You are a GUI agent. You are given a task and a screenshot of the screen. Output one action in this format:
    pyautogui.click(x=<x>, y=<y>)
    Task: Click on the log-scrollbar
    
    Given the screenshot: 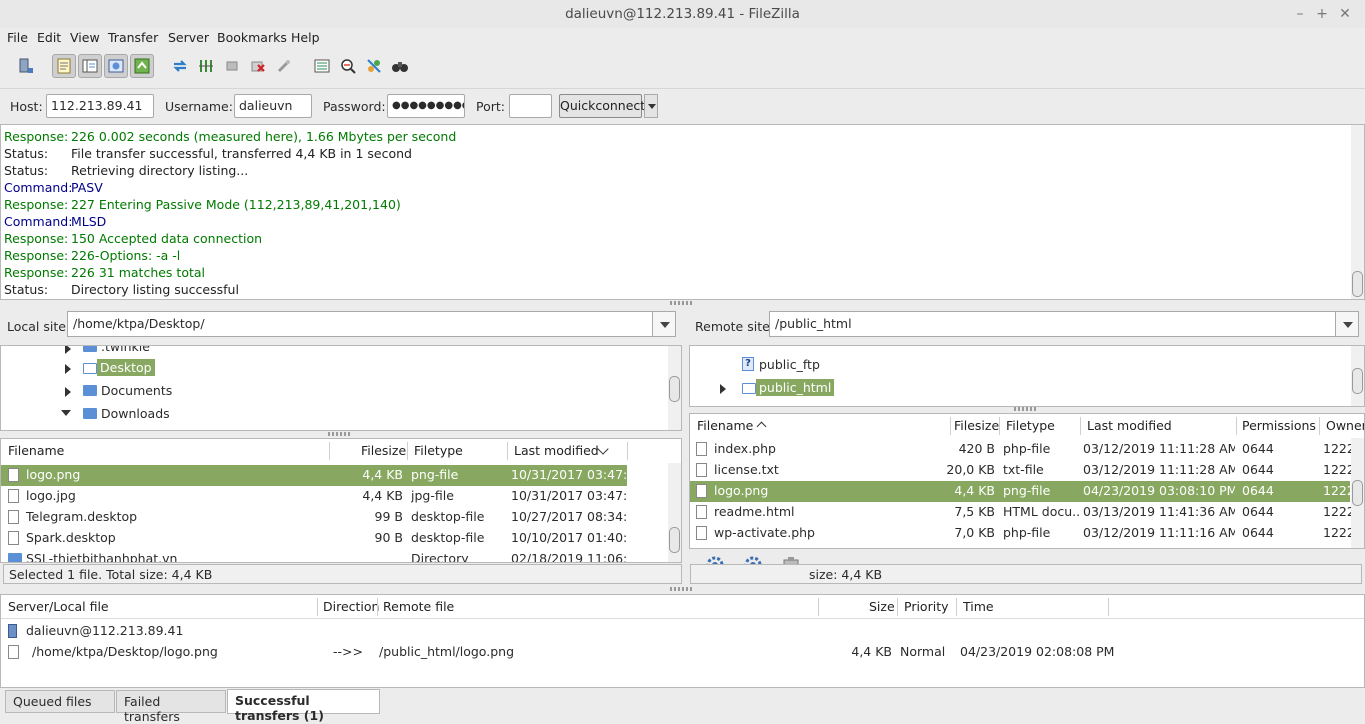 What is the action you would take?
    pyautogui.click(x=1357, y=212)
    